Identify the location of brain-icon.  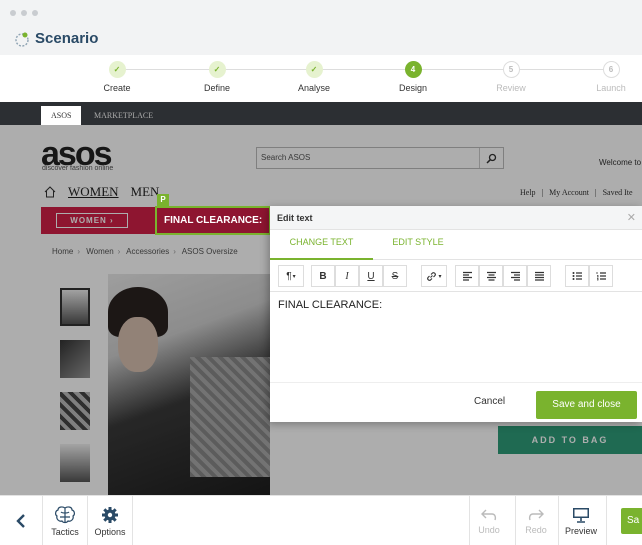
(65, 514).